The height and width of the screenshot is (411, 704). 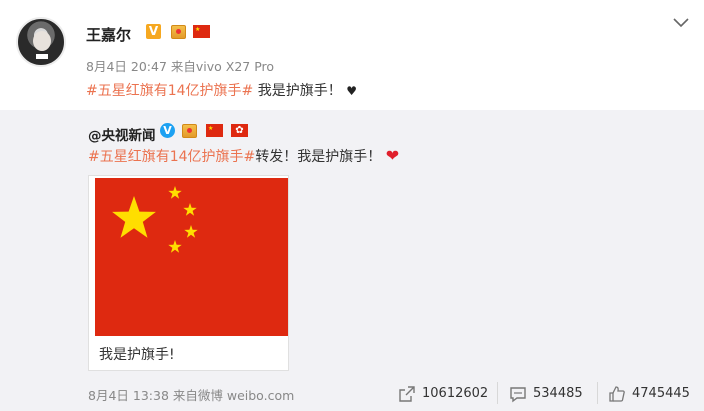 I want to click on comment-count-button: 534485, so click(x=549, y=394).